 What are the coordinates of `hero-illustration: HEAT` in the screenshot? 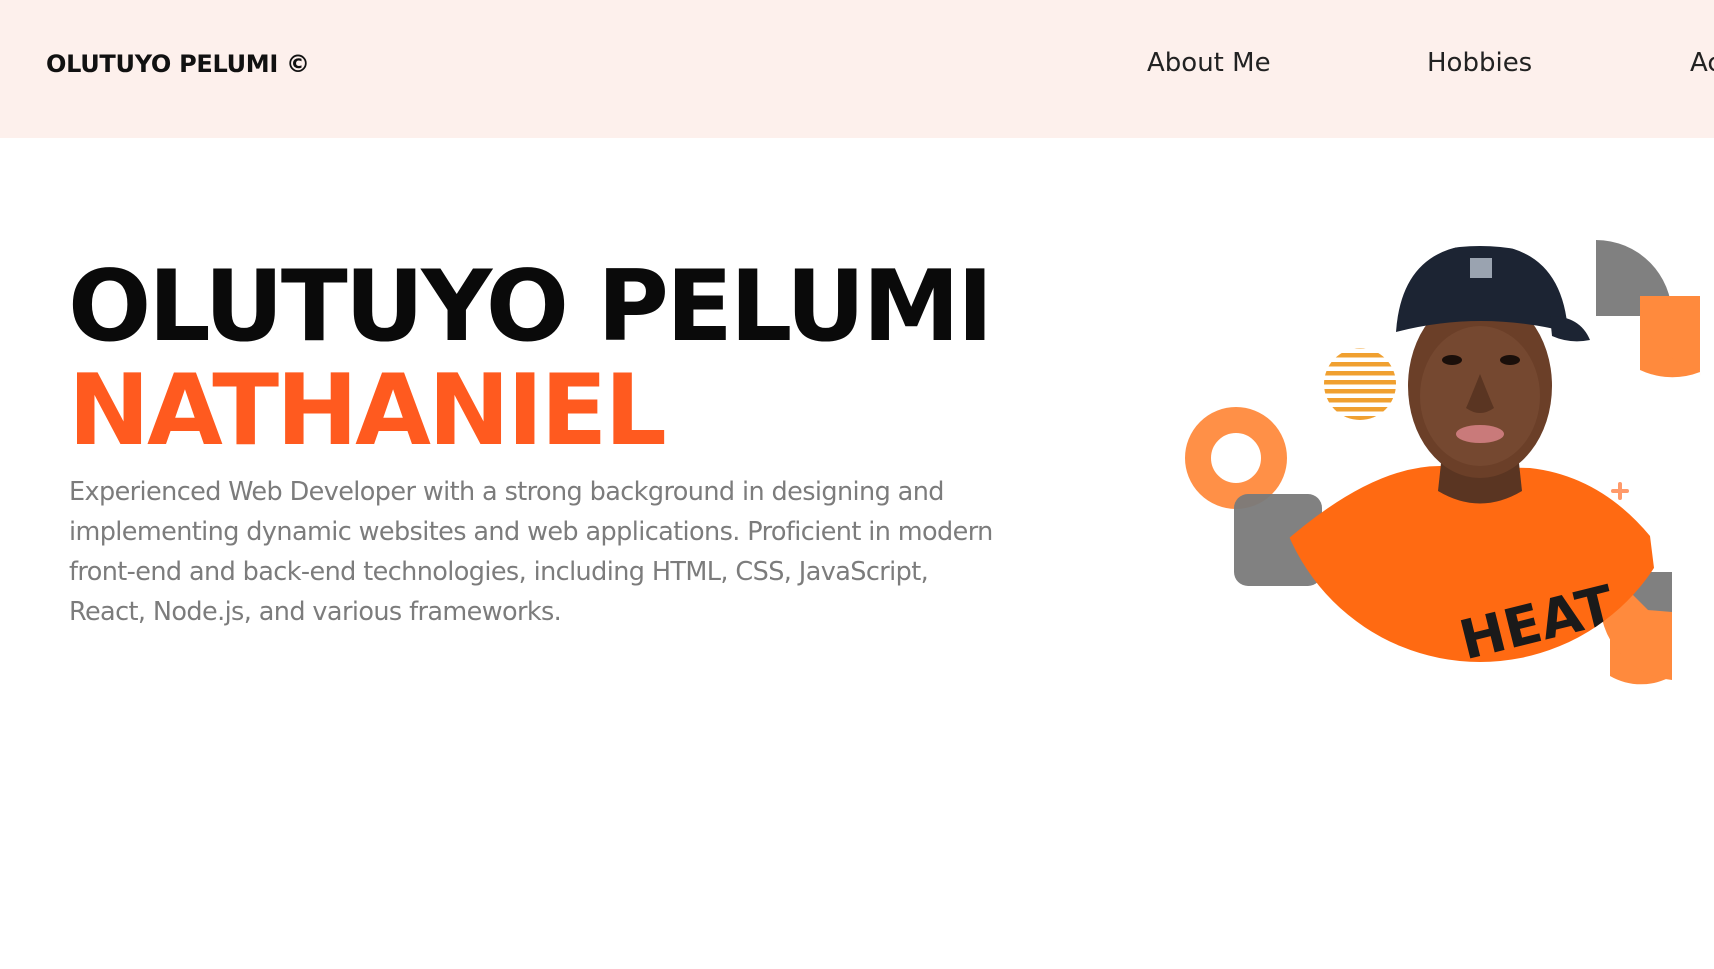 It's located at (1443, 462).